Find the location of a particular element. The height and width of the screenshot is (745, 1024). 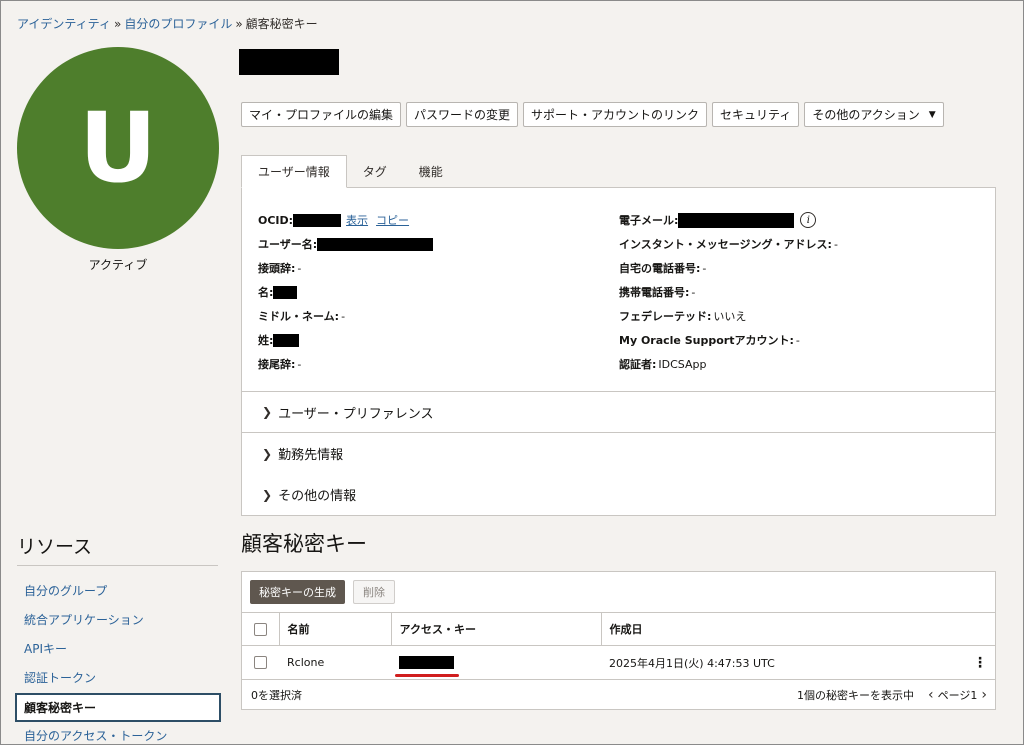

page-label: ページ1 is located at coordinates (957, 695).